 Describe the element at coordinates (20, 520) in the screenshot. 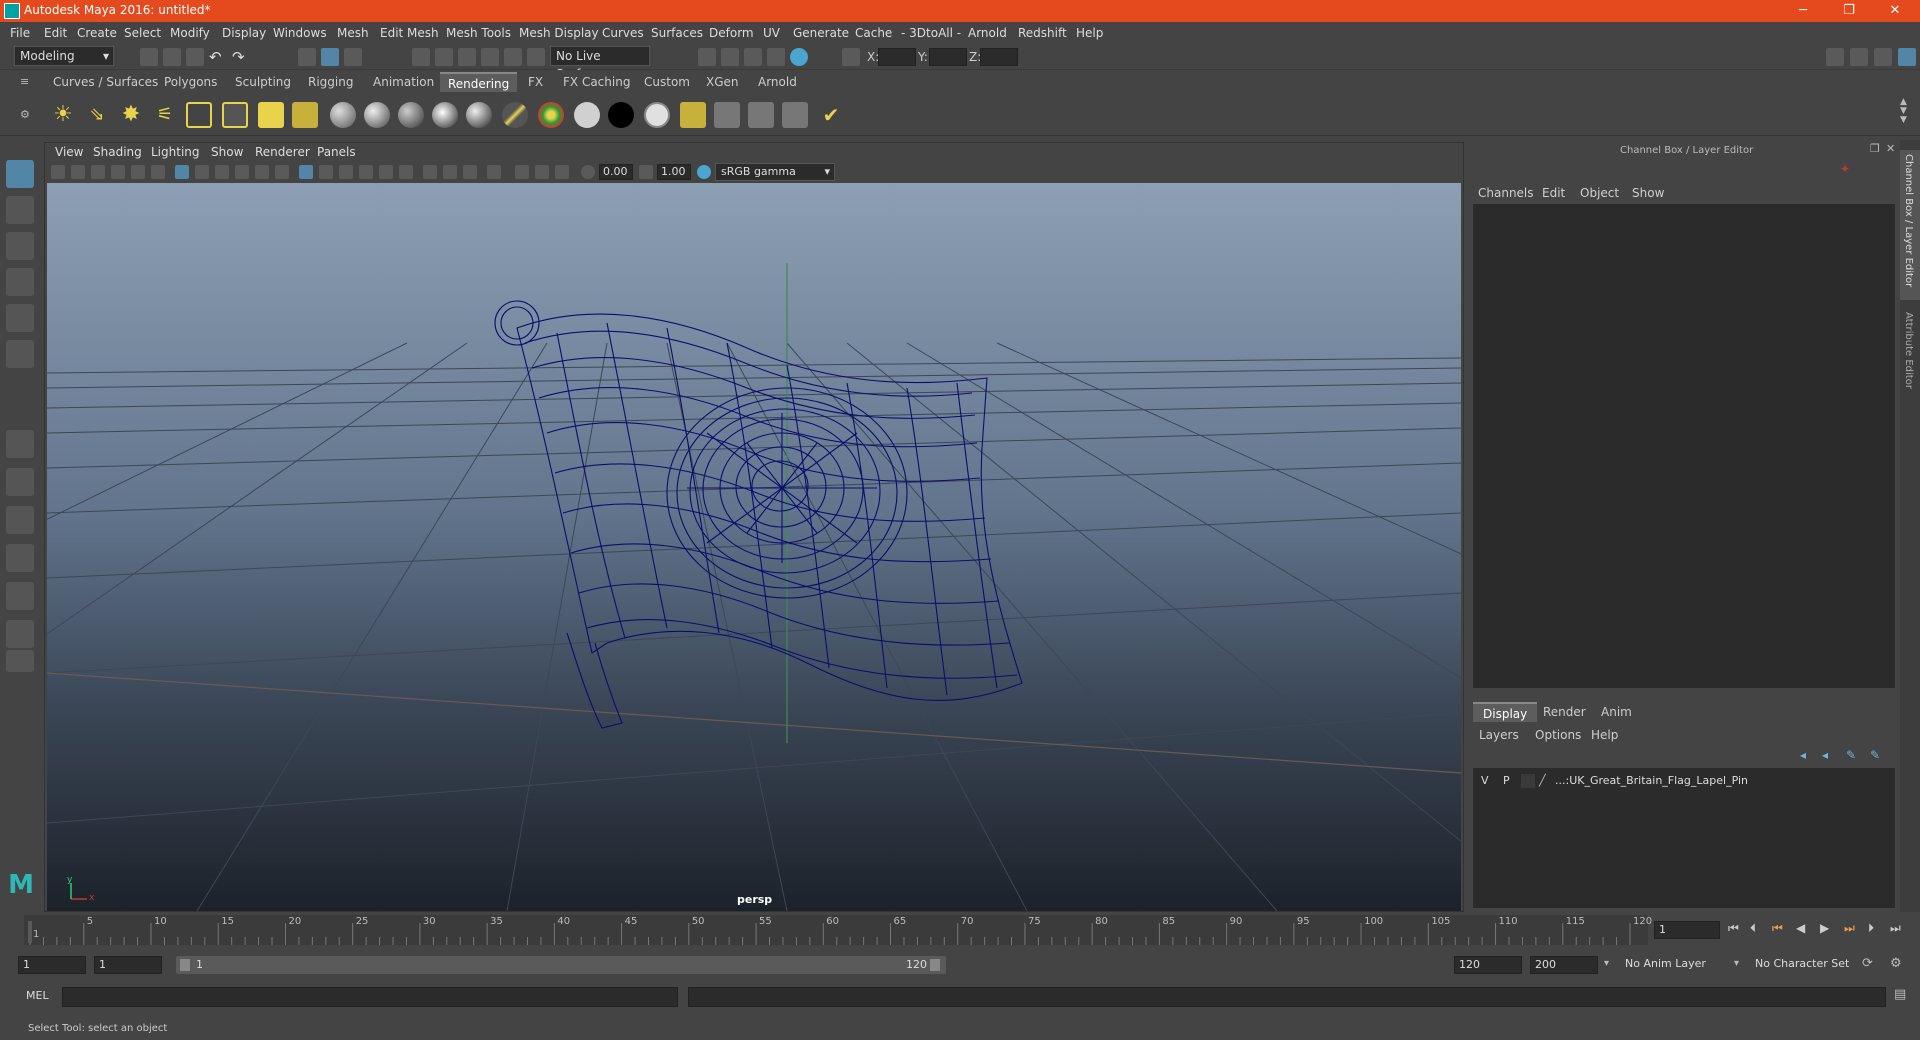

I see `side-by-side-layout-icon` at that location.